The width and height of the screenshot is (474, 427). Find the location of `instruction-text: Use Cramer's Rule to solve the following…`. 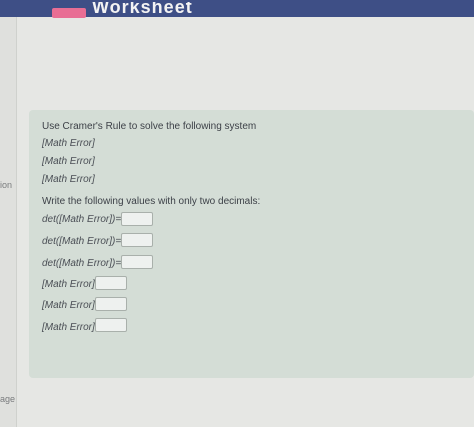

instruction-text: Use Cramer's Rule to solve the following… is located at coordinates (149, 126).